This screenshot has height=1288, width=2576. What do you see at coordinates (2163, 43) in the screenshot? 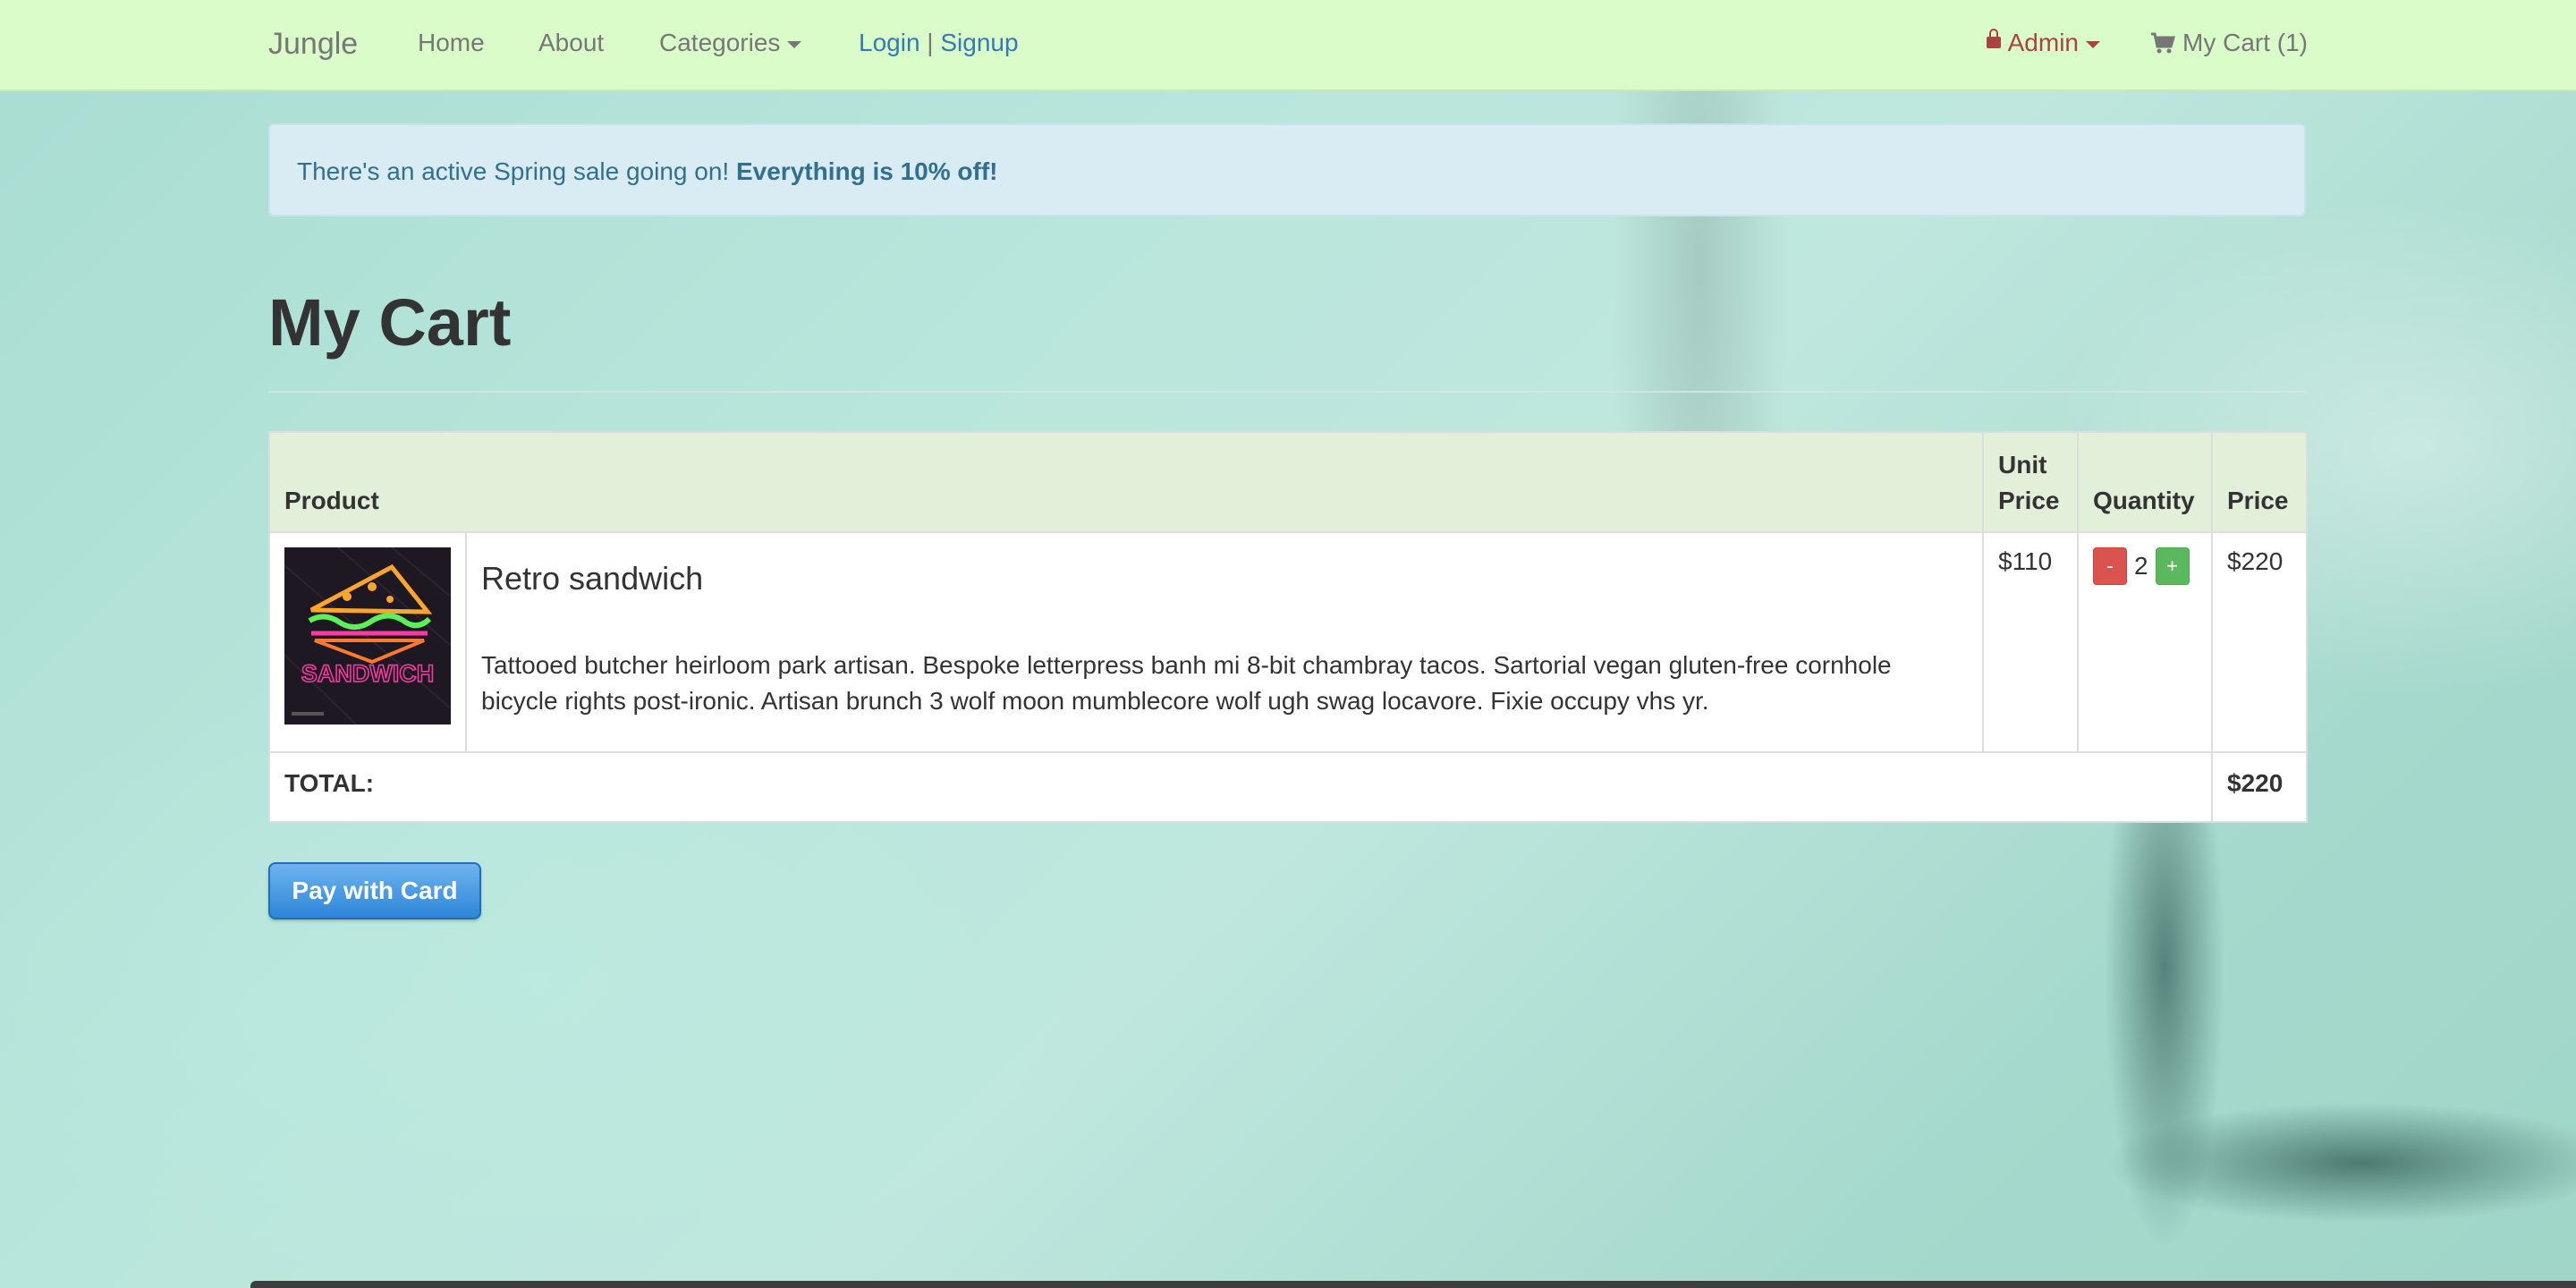
I see `shopping-cart-icon` at bounding box center [2163, 43].